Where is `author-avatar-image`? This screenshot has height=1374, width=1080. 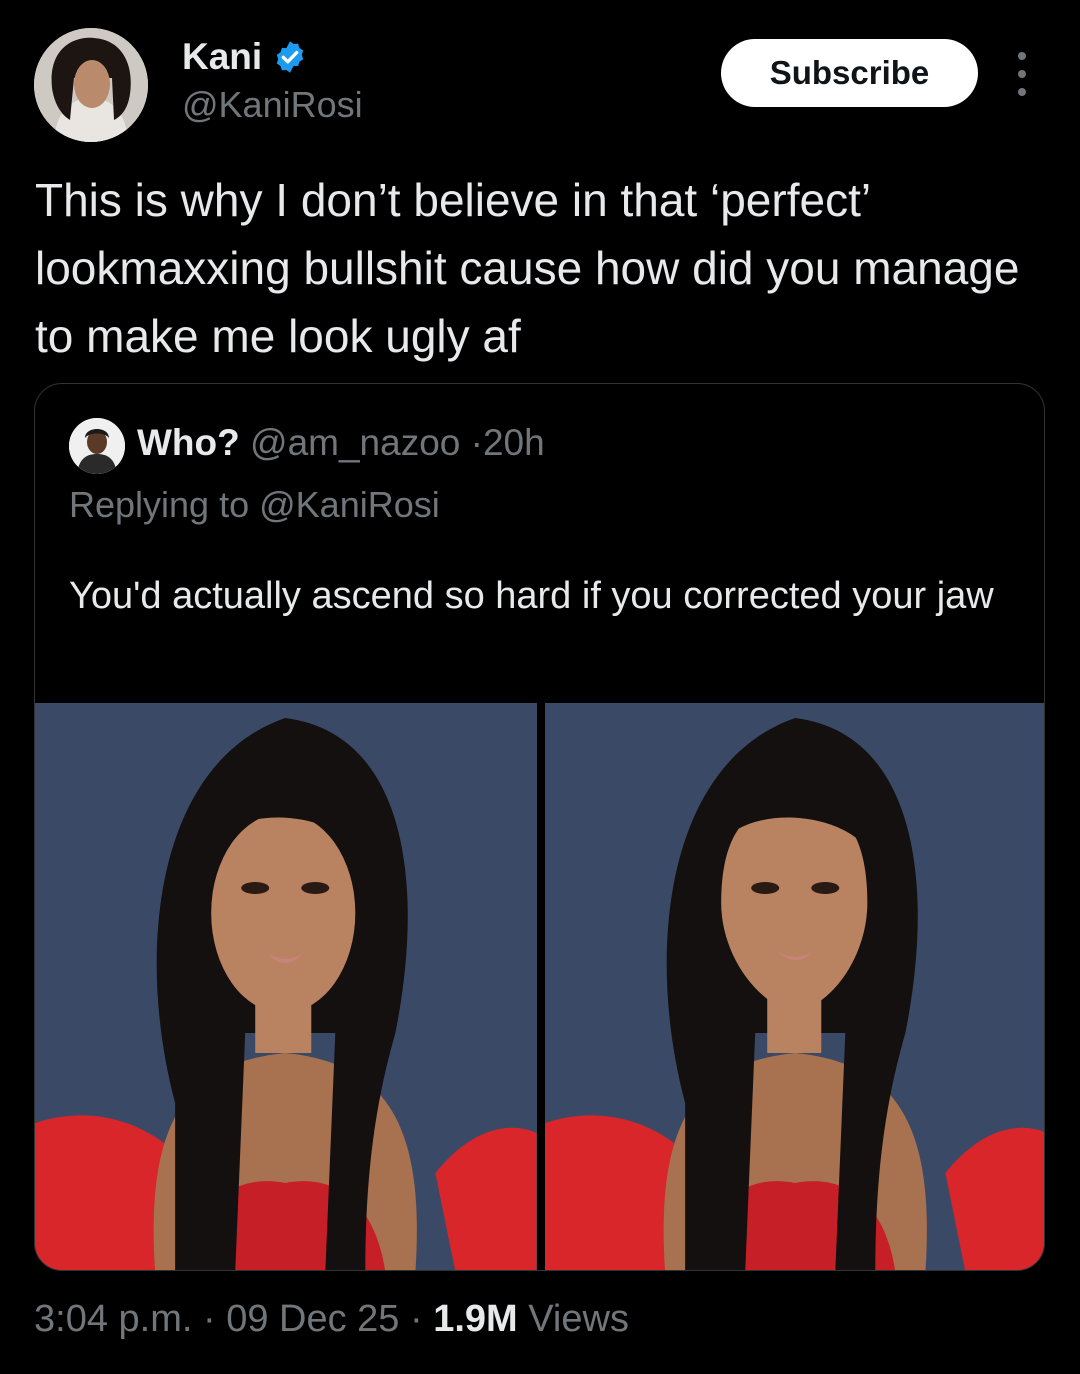 author-avatar-image is located at coordinates (91, 85).